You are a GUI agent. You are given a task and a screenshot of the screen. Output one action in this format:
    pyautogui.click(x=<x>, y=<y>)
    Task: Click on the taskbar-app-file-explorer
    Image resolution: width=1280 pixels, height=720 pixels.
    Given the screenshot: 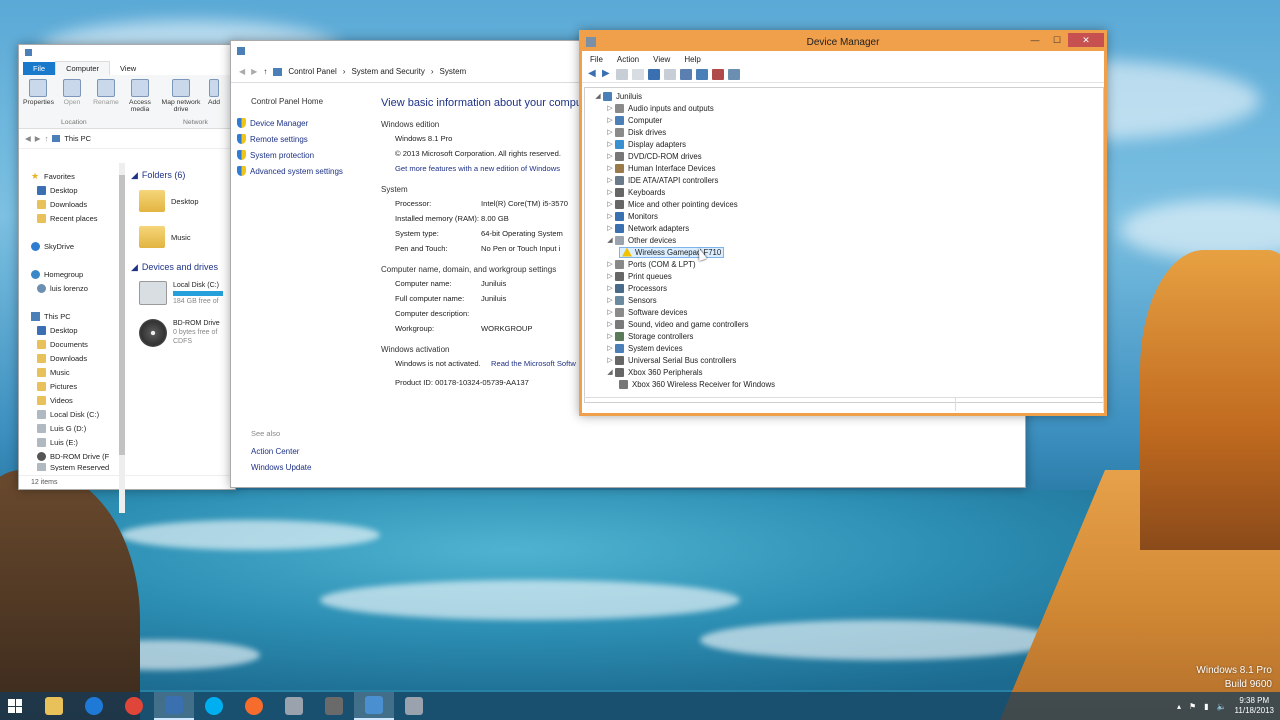 What is the action you would take?
    pyautogui.click(x=54, y=706)
    